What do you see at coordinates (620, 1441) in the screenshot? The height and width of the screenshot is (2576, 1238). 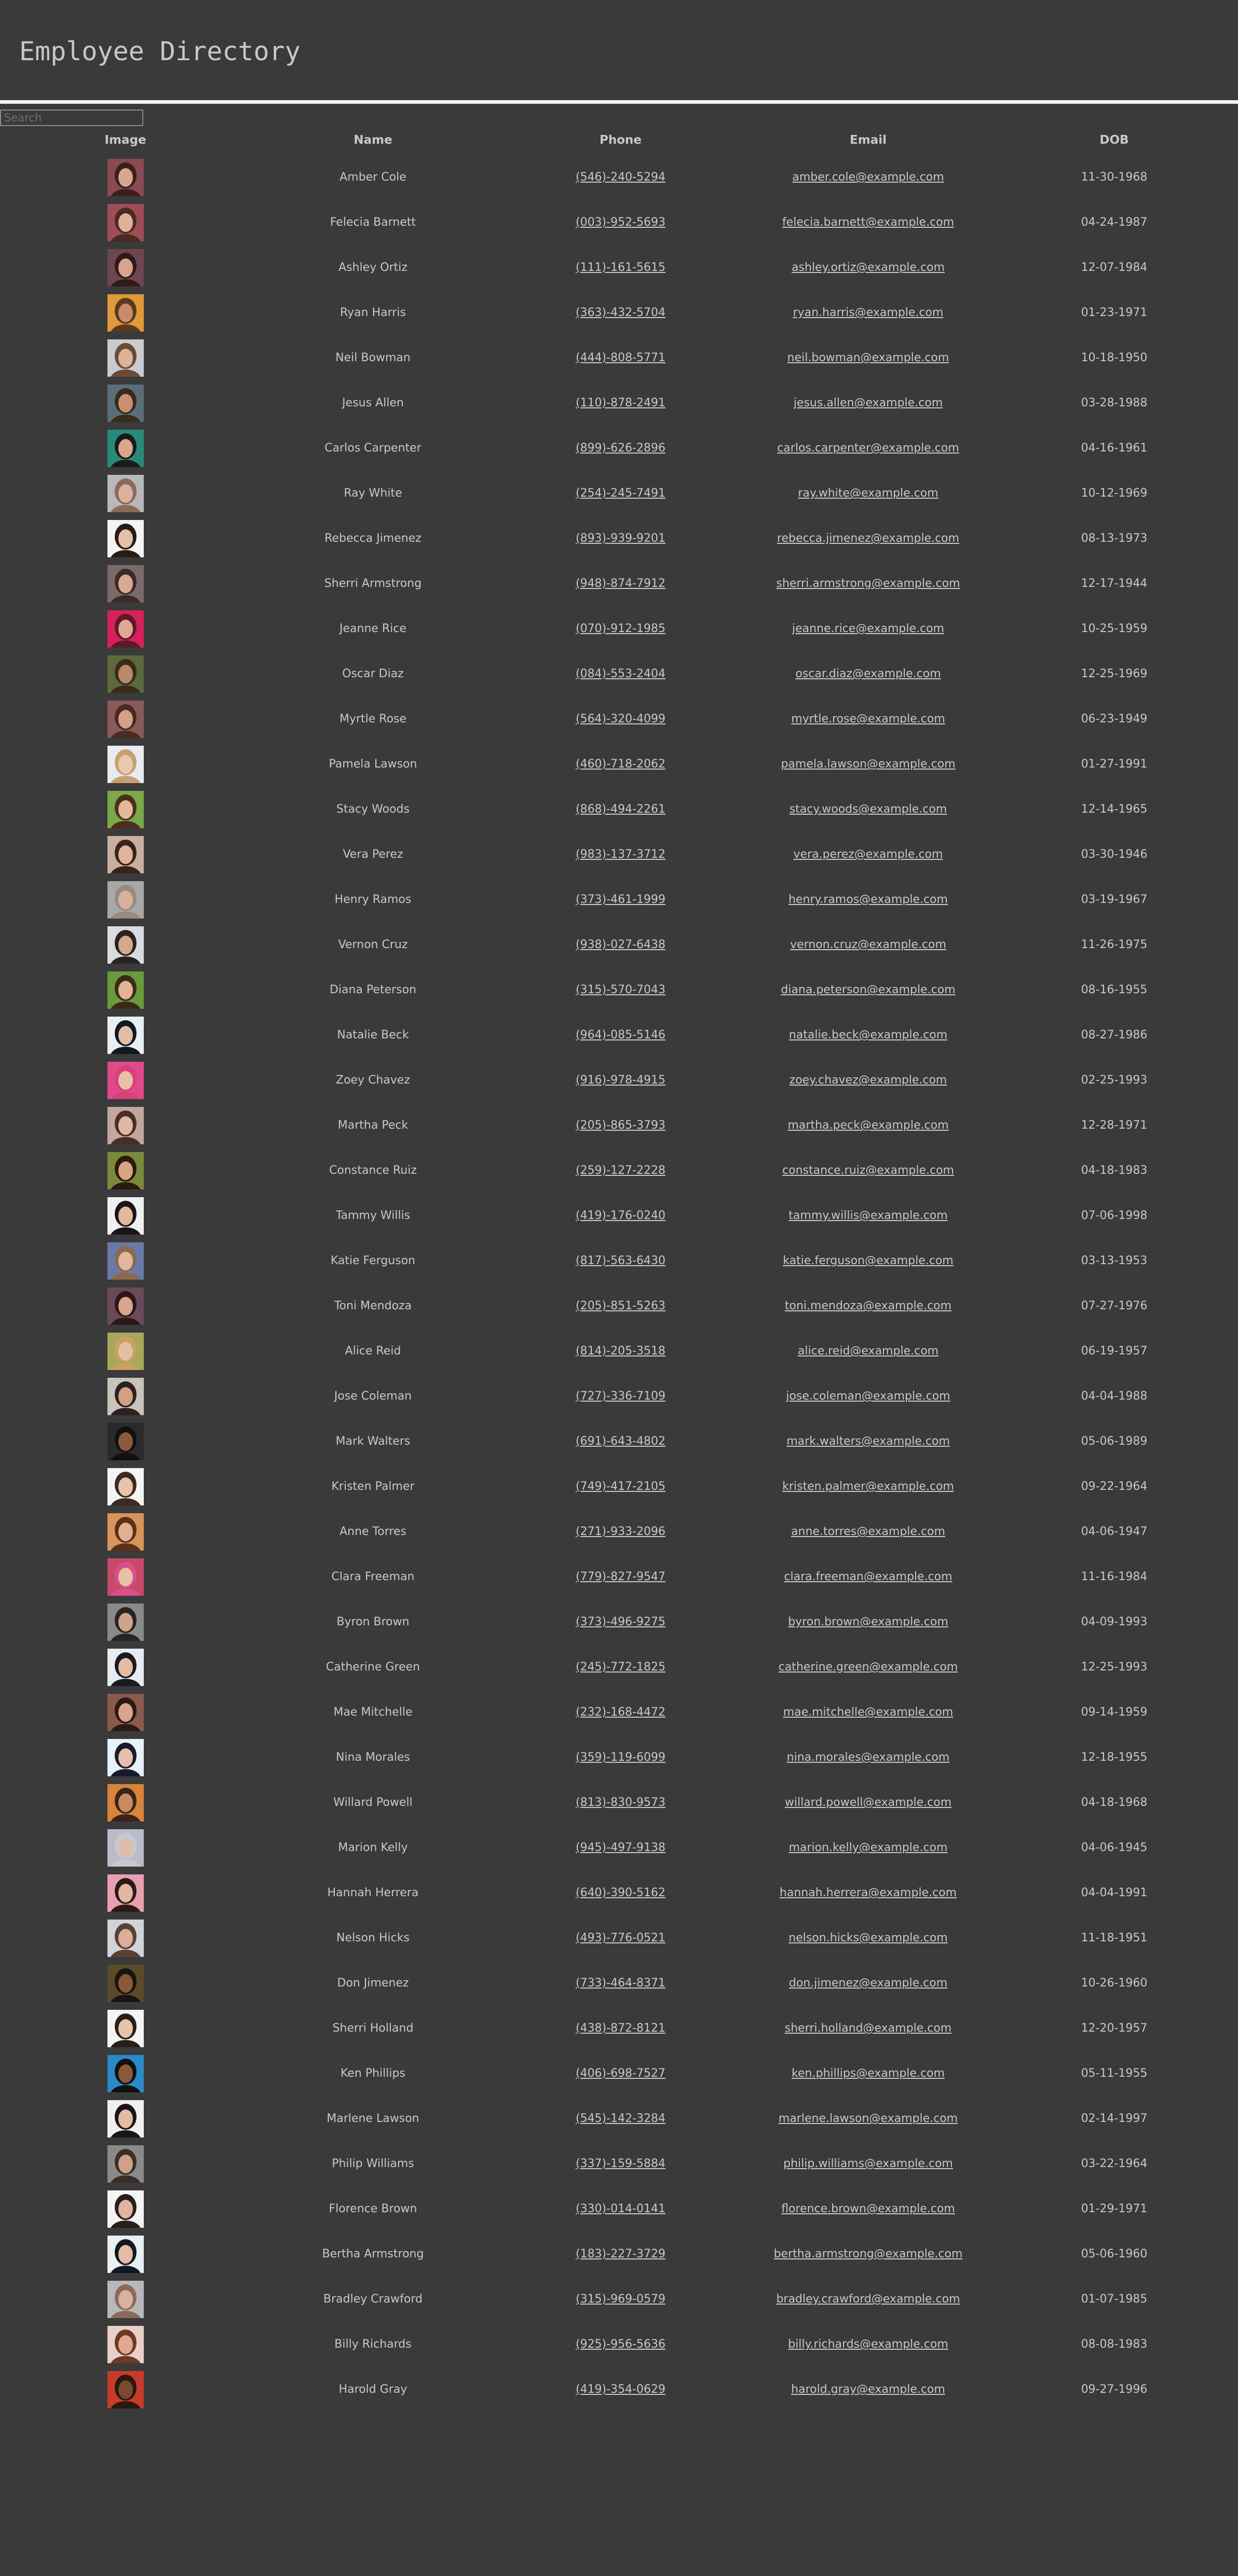 I see `phone-link: (691)-643-4802` at bounding box center [620, 1441].